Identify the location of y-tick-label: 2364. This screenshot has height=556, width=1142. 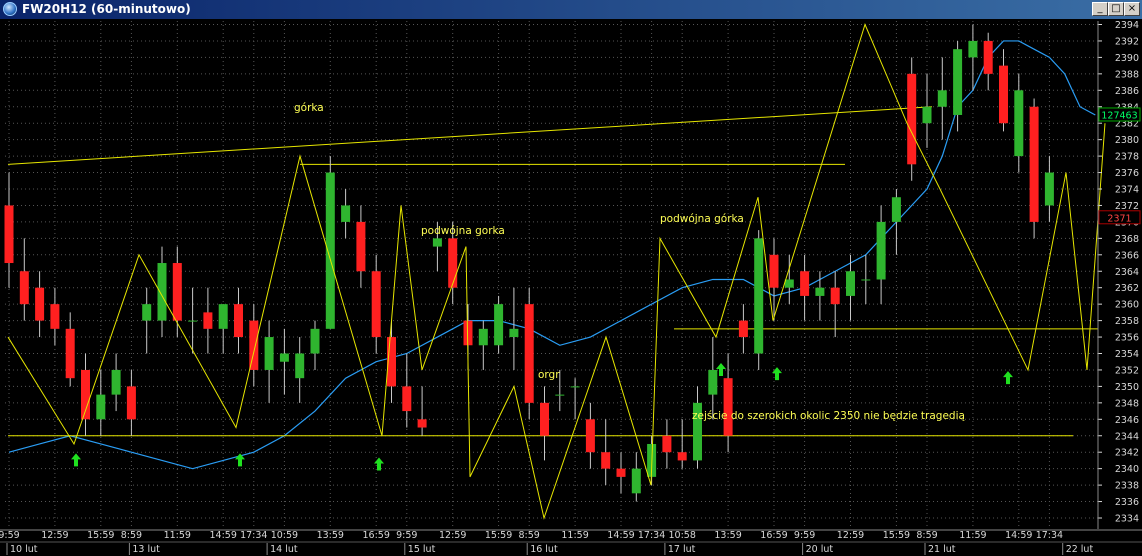
(1127, 272).